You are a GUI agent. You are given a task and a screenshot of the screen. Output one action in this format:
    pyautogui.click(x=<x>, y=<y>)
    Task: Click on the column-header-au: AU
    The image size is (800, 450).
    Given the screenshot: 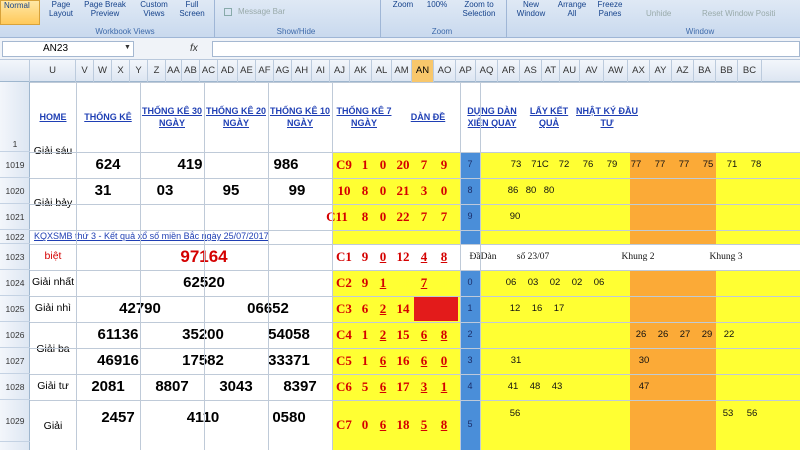 What is the action you would take?
    pyautogui.click(x=570, y=71)
    